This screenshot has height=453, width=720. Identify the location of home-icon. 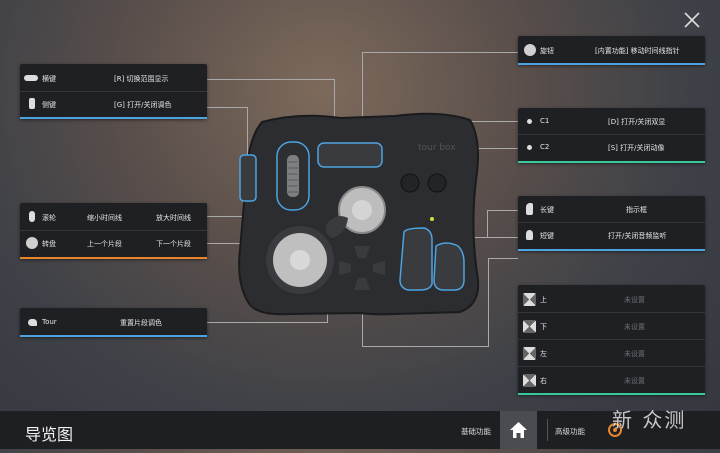
(518, 430).